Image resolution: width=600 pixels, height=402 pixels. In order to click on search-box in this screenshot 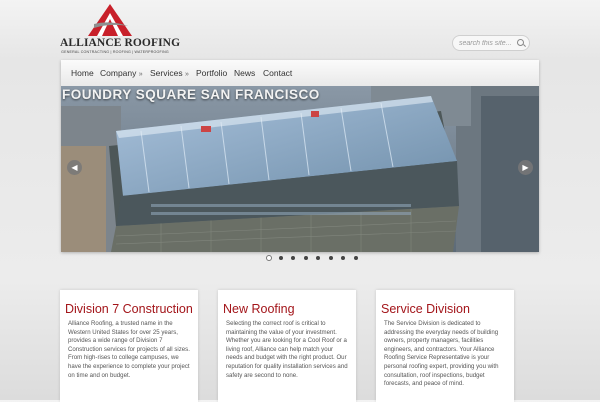, I will do `click(491, 43)`.